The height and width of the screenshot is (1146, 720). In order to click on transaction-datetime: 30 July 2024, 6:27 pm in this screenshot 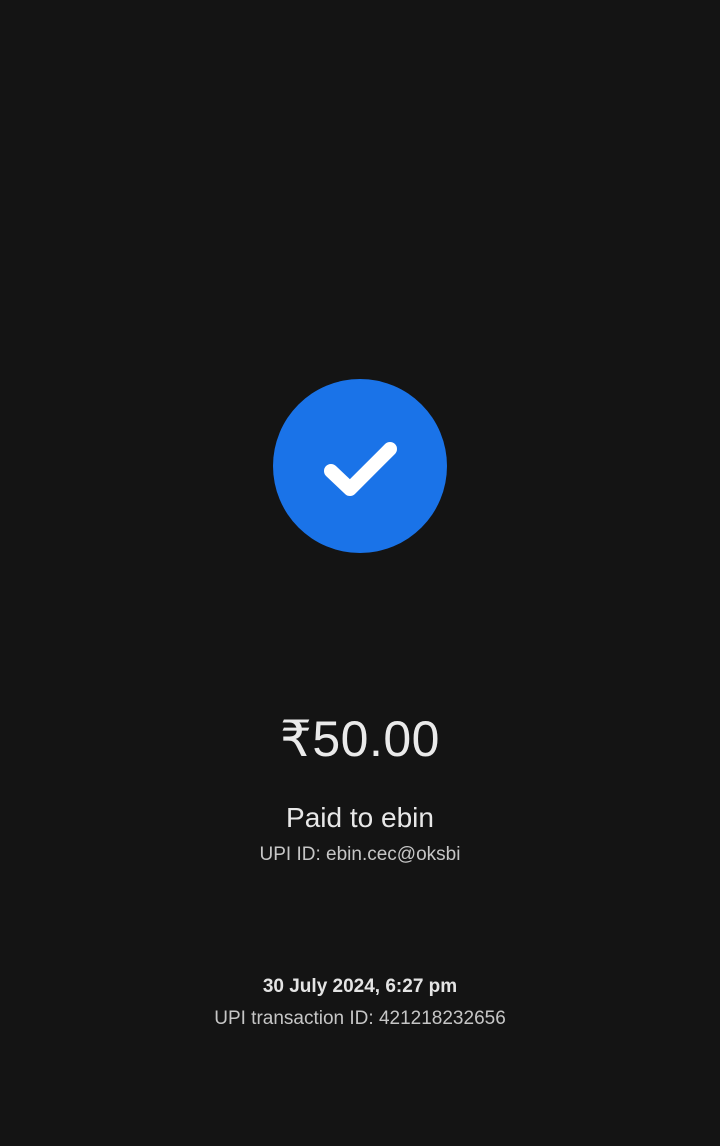, I will do `click(360, 986)`.